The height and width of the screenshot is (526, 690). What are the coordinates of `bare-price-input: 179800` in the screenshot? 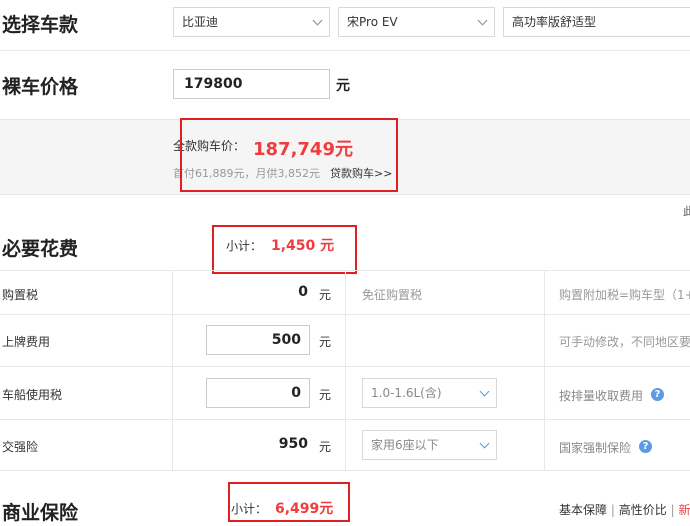 It's located at (251, 84).